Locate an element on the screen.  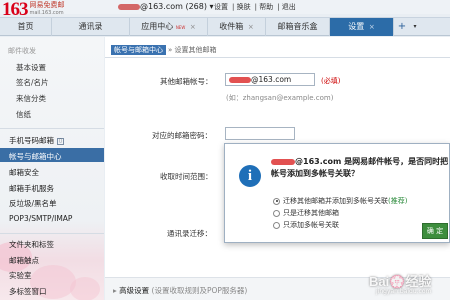
tab-settings: 设置 × is located at coordinates (362, 27).